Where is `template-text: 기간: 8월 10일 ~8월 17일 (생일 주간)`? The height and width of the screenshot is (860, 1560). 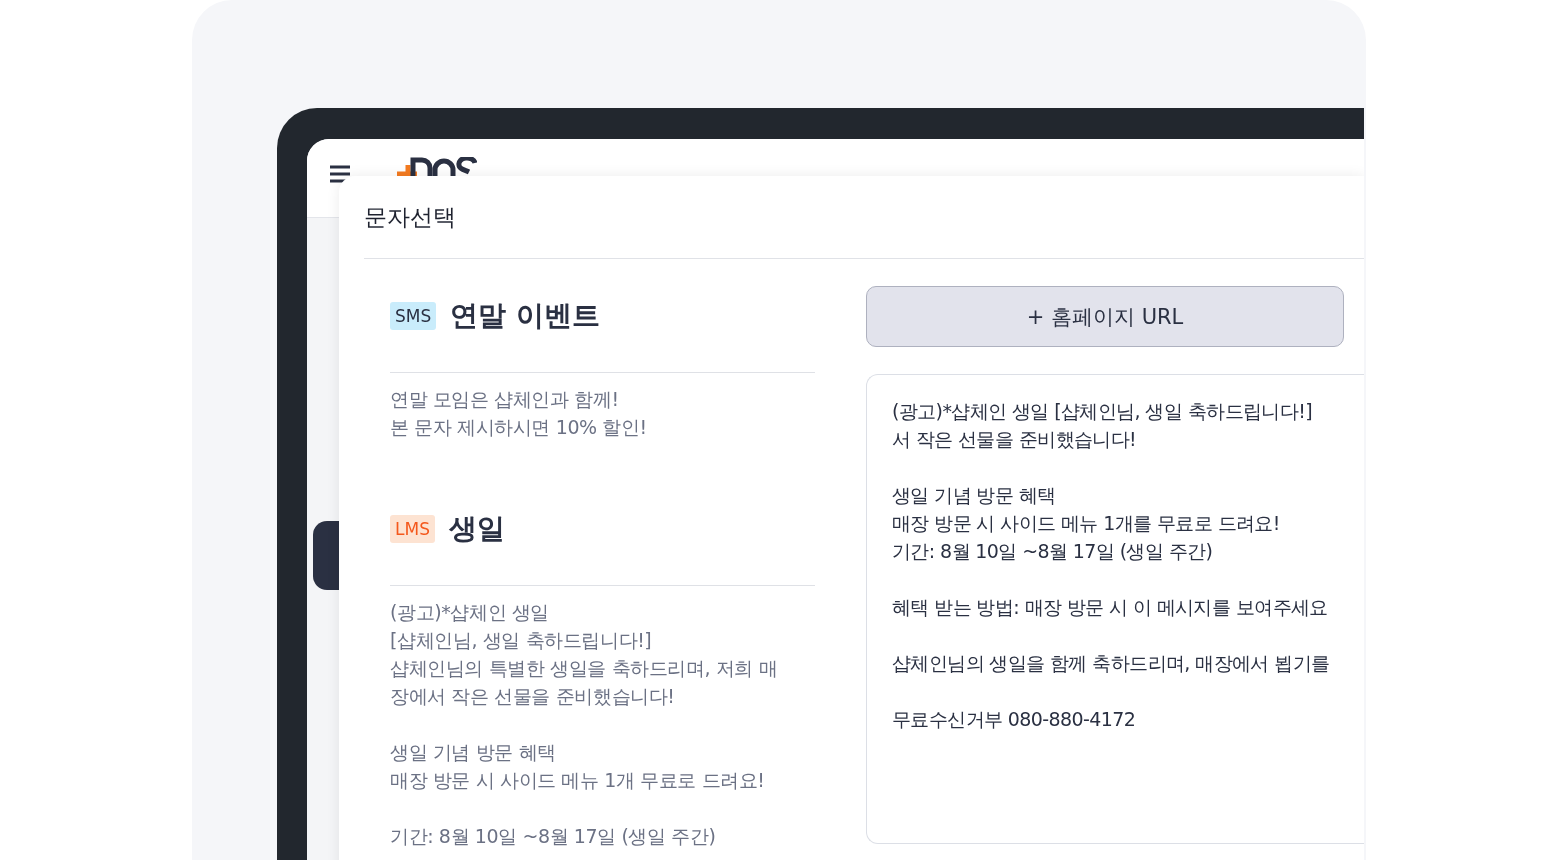
template-text: 기간: 8월 10일 ~8월 17일 (생일 주간) is located at coordinates (553, 836).